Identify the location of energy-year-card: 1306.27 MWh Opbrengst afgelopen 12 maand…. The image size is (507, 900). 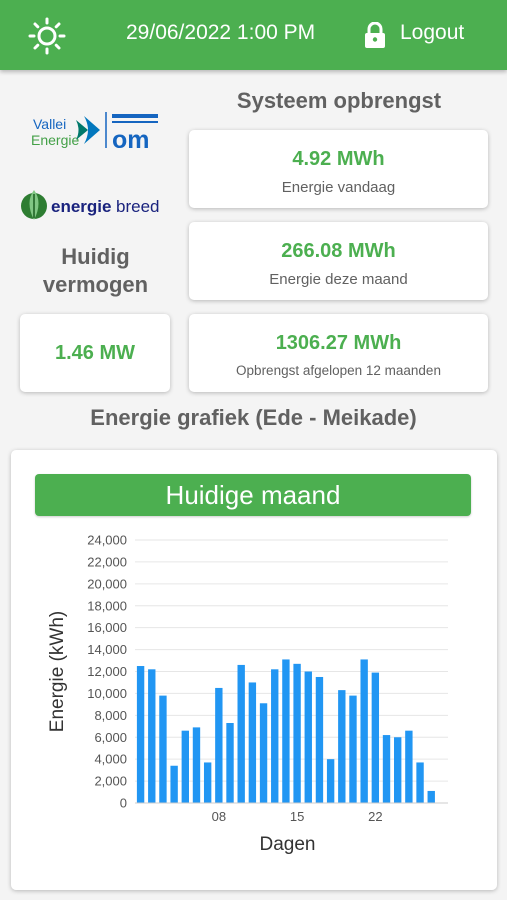
(338, 353).